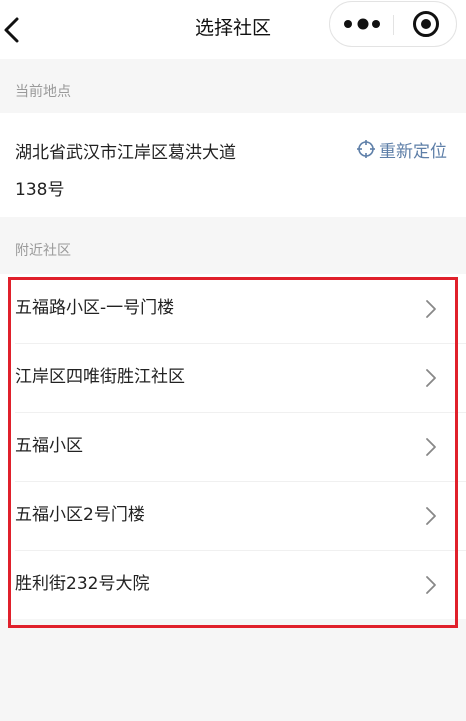 This screenshot has height=721, width=466. I want to click on community-name: 五福小区2号门楼, so click(80, 515).